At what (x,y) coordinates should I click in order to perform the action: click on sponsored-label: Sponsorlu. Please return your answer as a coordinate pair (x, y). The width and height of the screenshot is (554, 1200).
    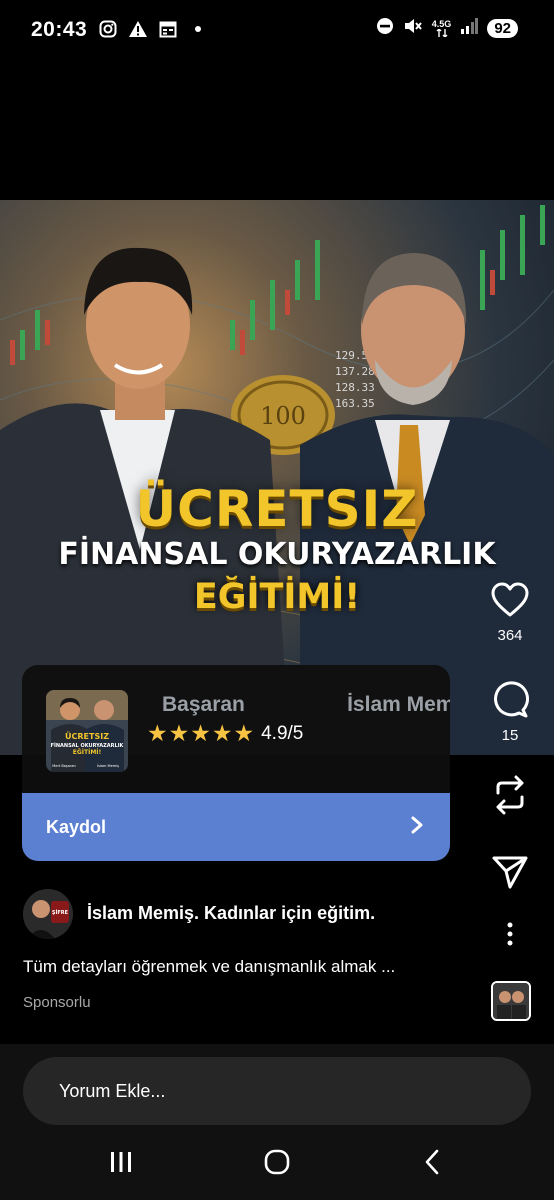
    Looking at the image, I should click on (57, 1002).